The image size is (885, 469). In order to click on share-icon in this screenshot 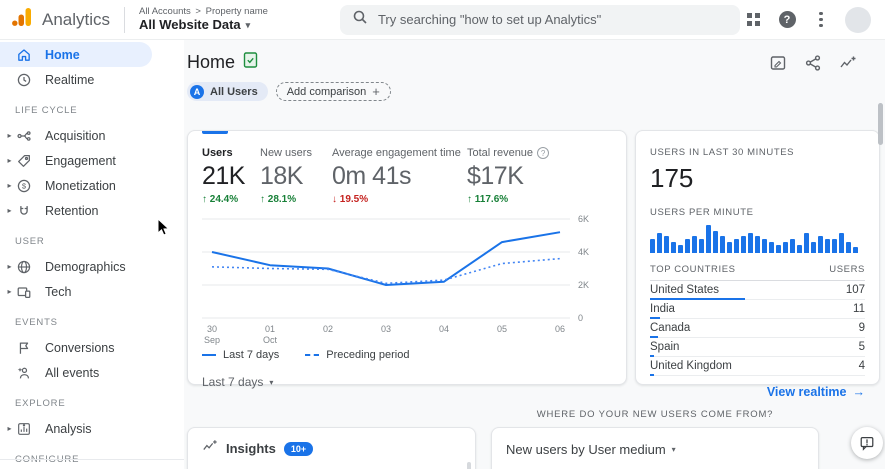, I will do `click(813, 63)`.